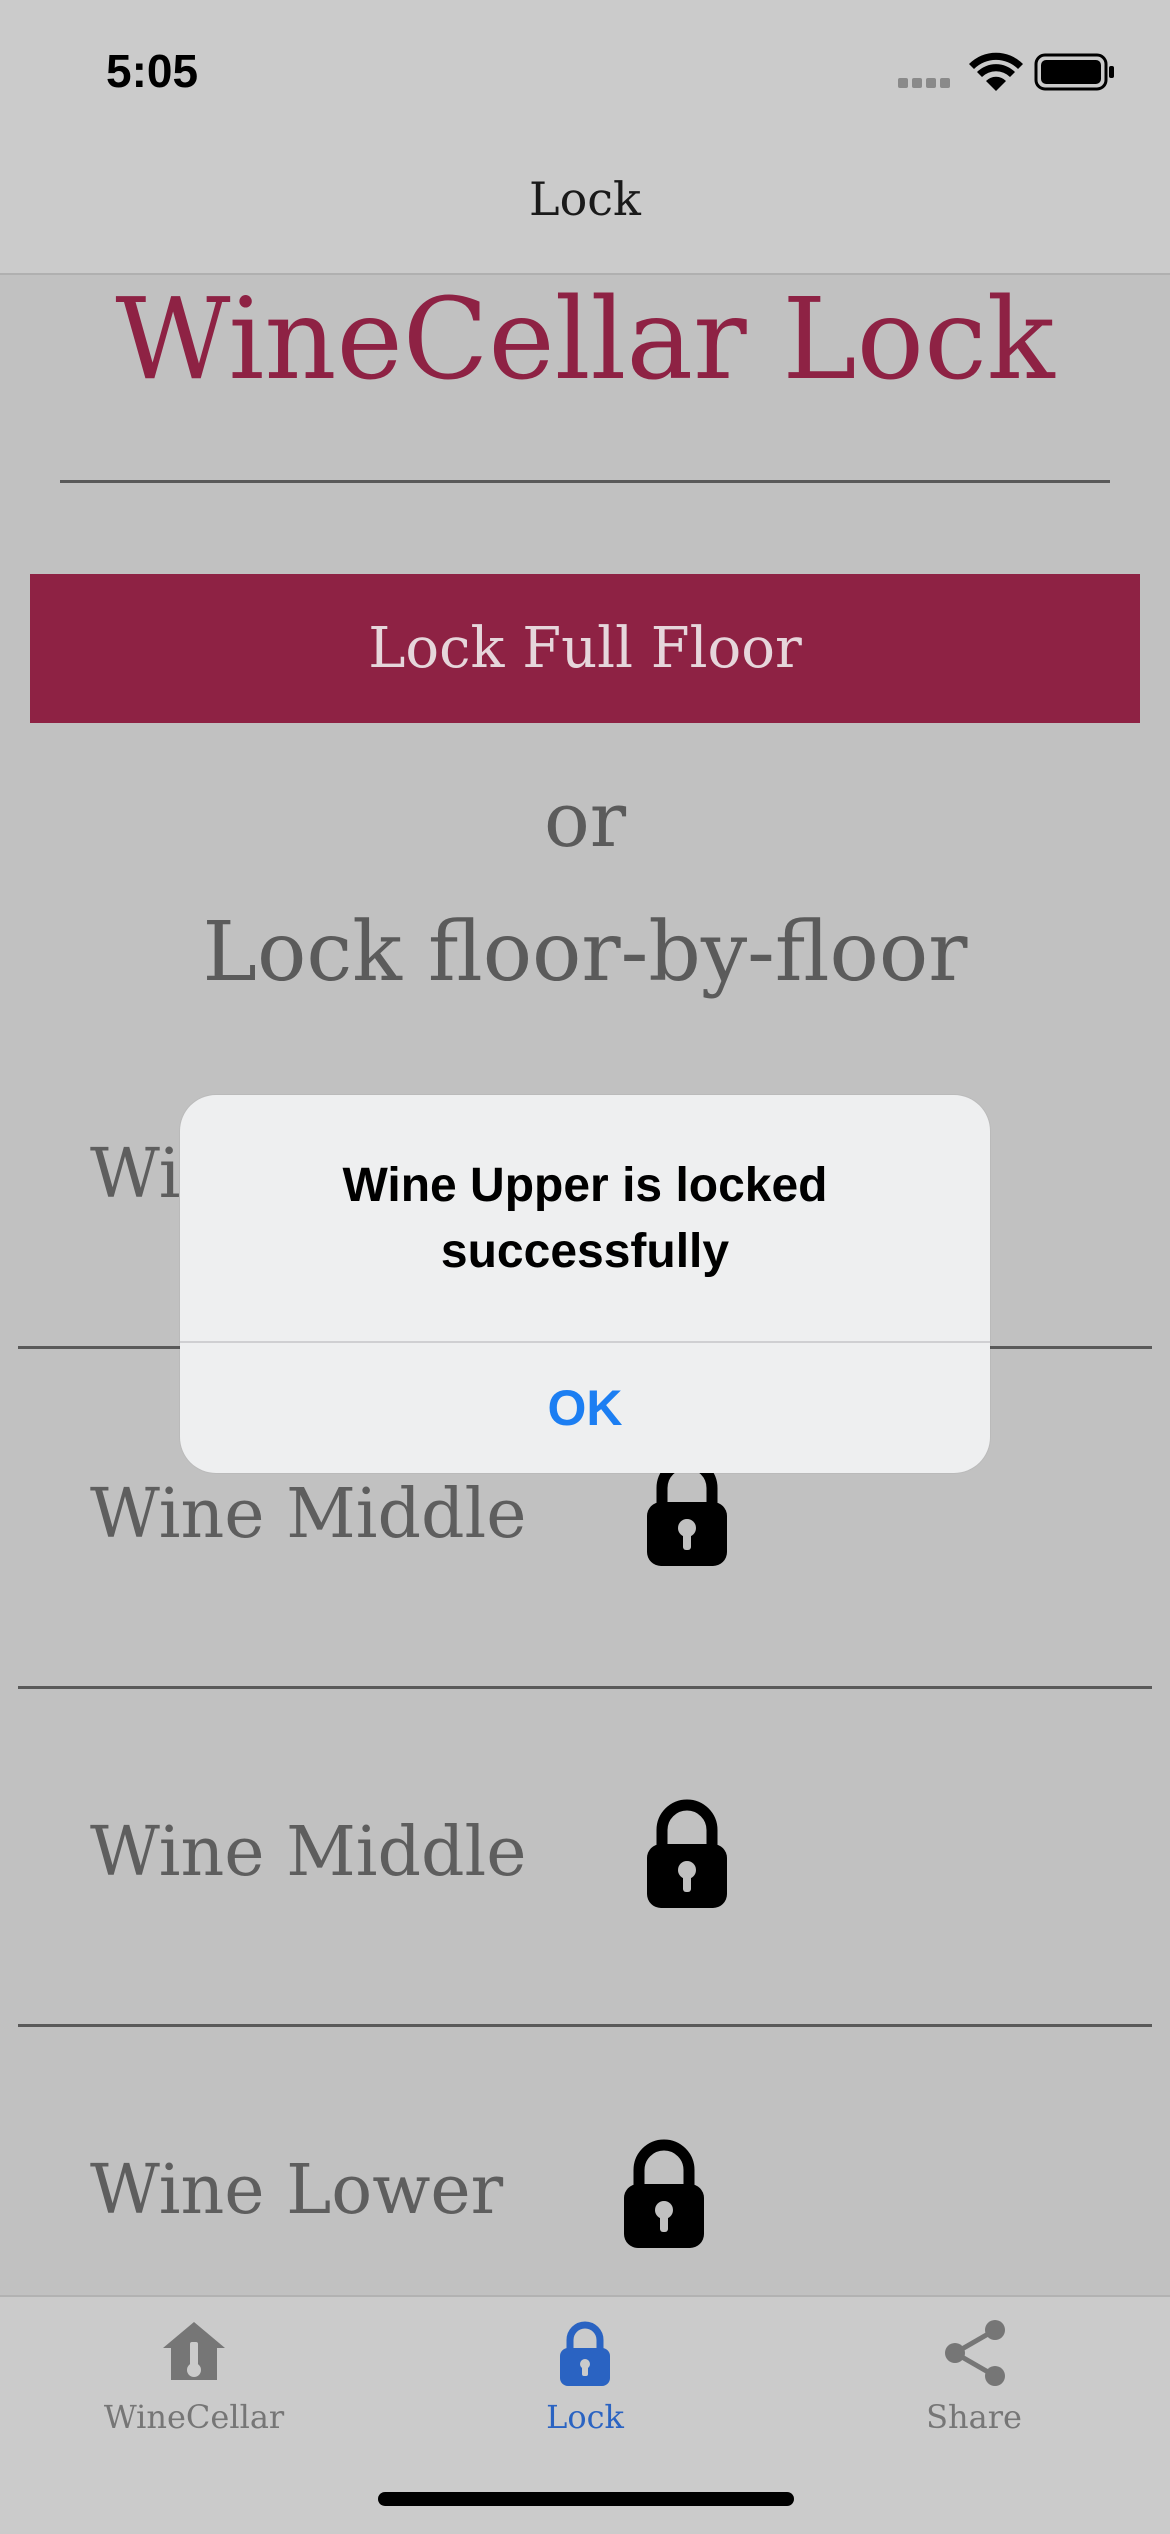  I want to click on winecellar-icon, so click(194, 2351).